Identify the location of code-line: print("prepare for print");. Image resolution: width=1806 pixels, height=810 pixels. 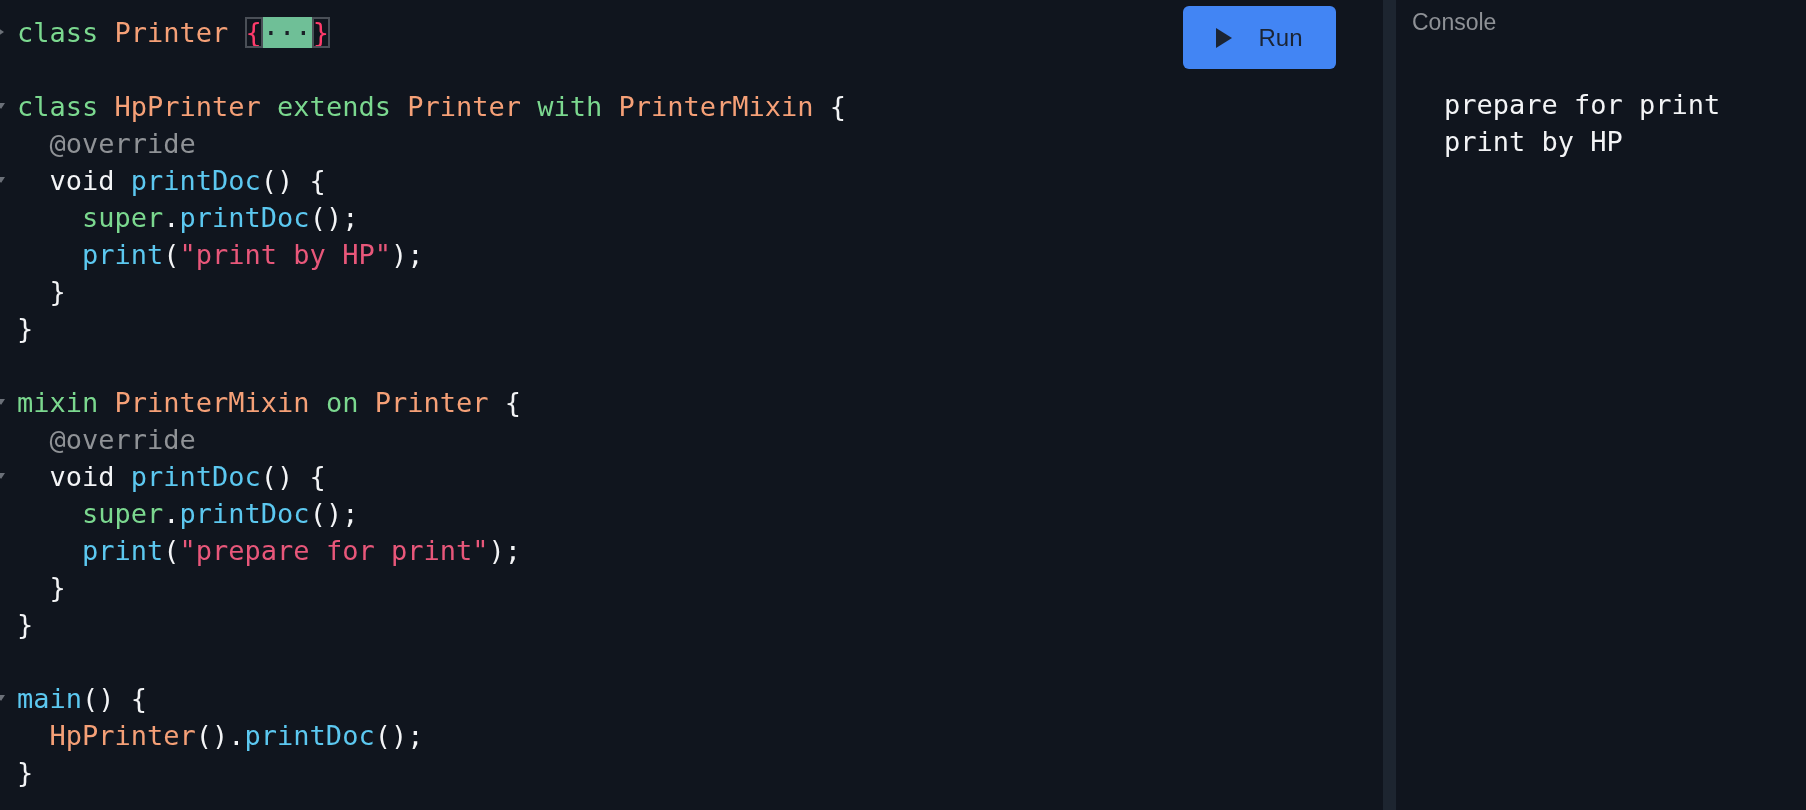
(301, 551).